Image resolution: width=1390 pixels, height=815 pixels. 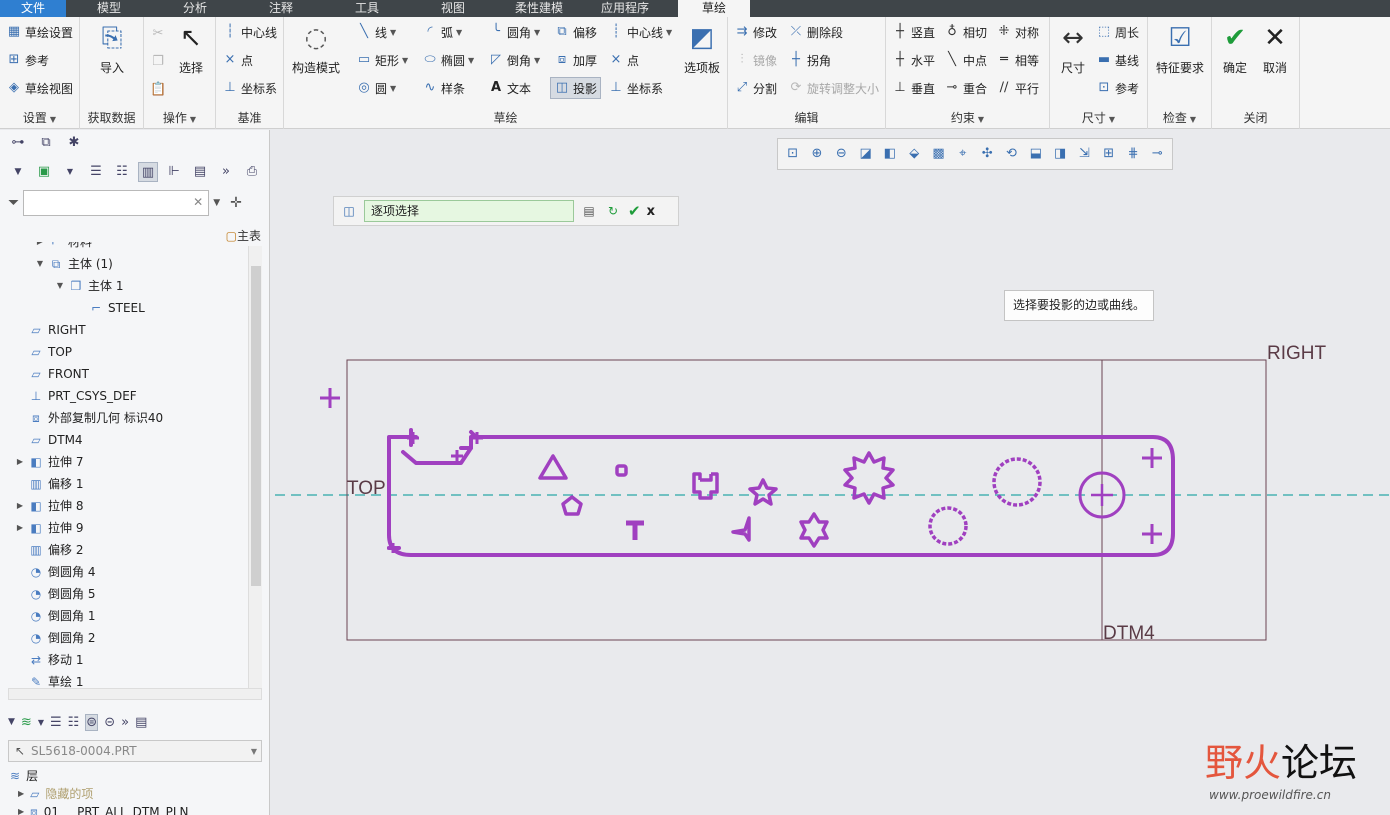 What do you see at coordinates (948, 526) in the screenshot?
I see `gear-shape-small` at bounding box center [948, 526].